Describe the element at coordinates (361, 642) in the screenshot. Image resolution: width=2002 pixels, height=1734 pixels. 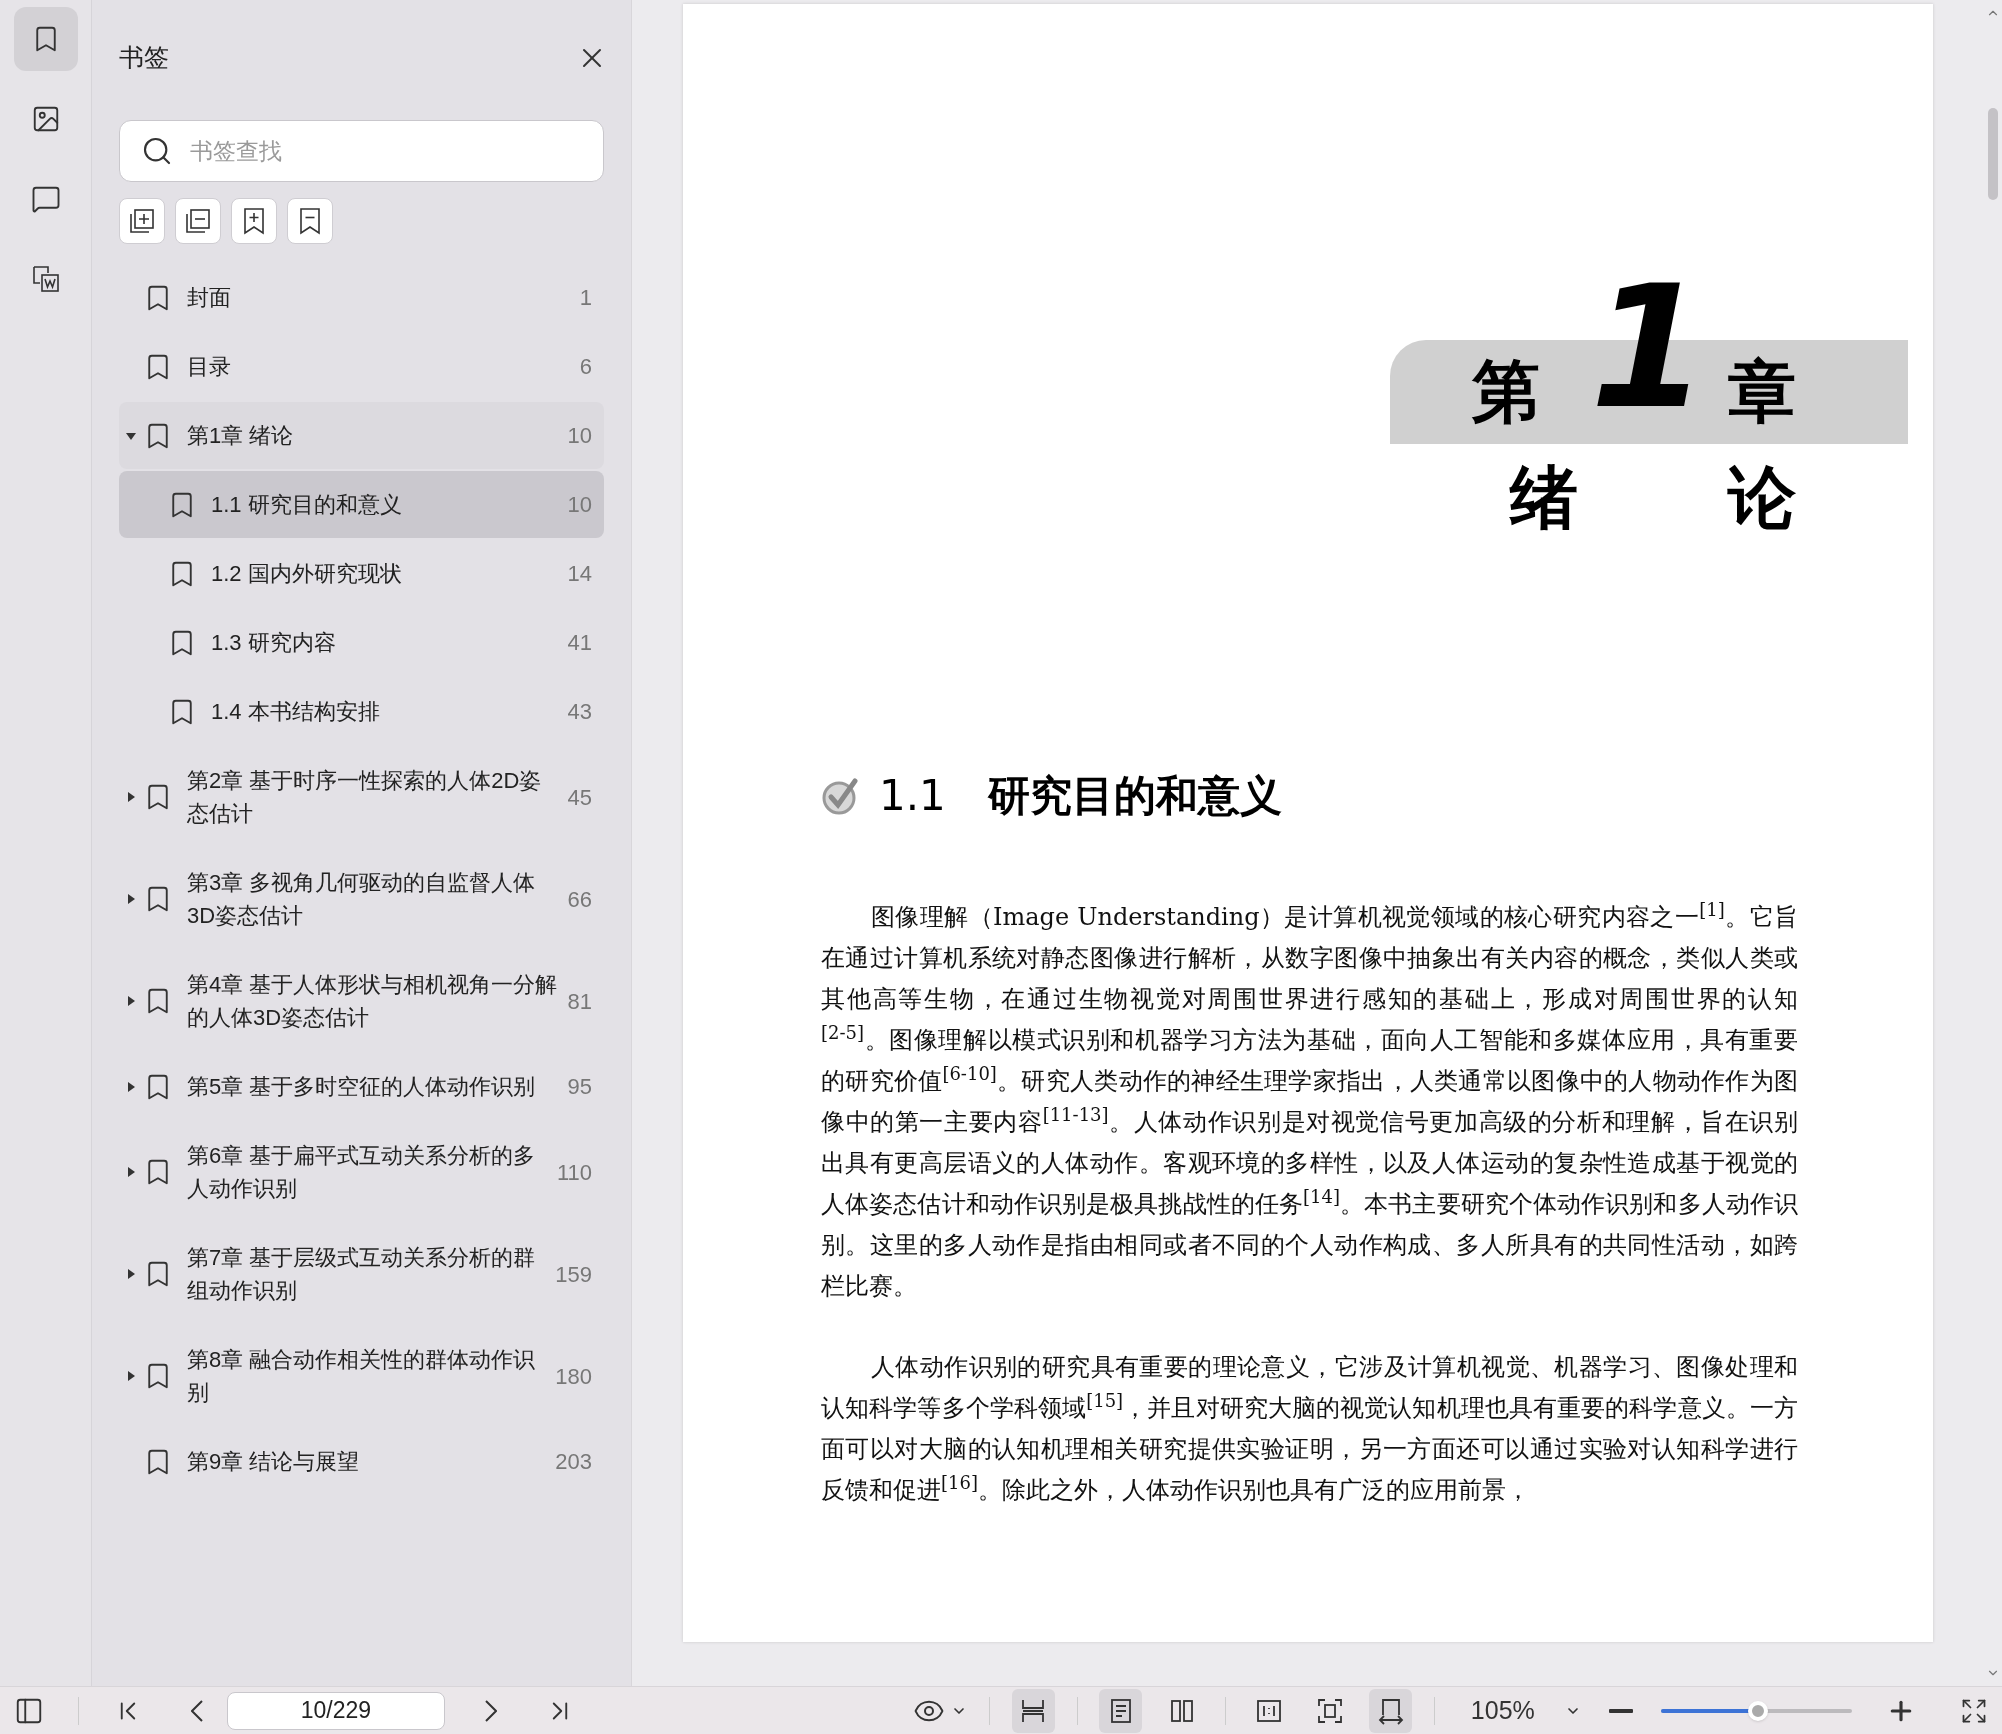
I see `bookmark-item: 1.3 研究内容 41` at that location.